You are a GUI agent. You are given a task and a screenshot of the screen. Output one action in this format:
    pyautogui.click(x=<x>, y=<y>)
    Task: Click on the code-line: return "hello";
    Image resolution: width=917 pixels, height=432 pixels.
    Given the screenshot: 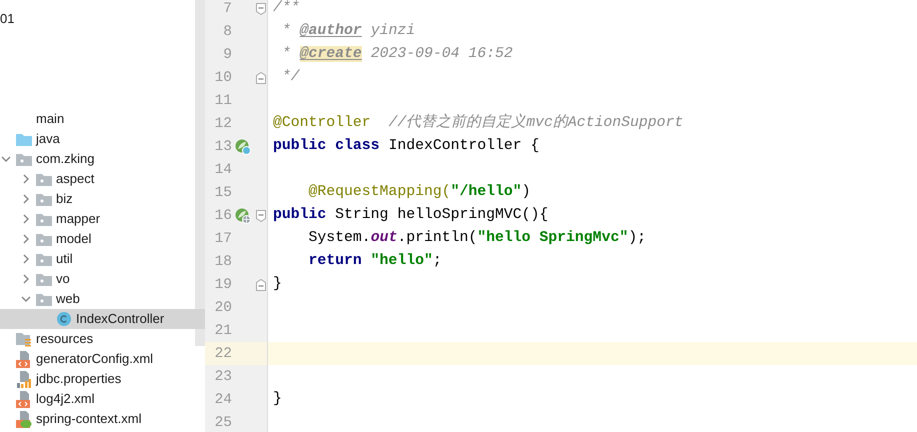 What is the action you would take?
    pyautogui.click(x=375, y=261)
    